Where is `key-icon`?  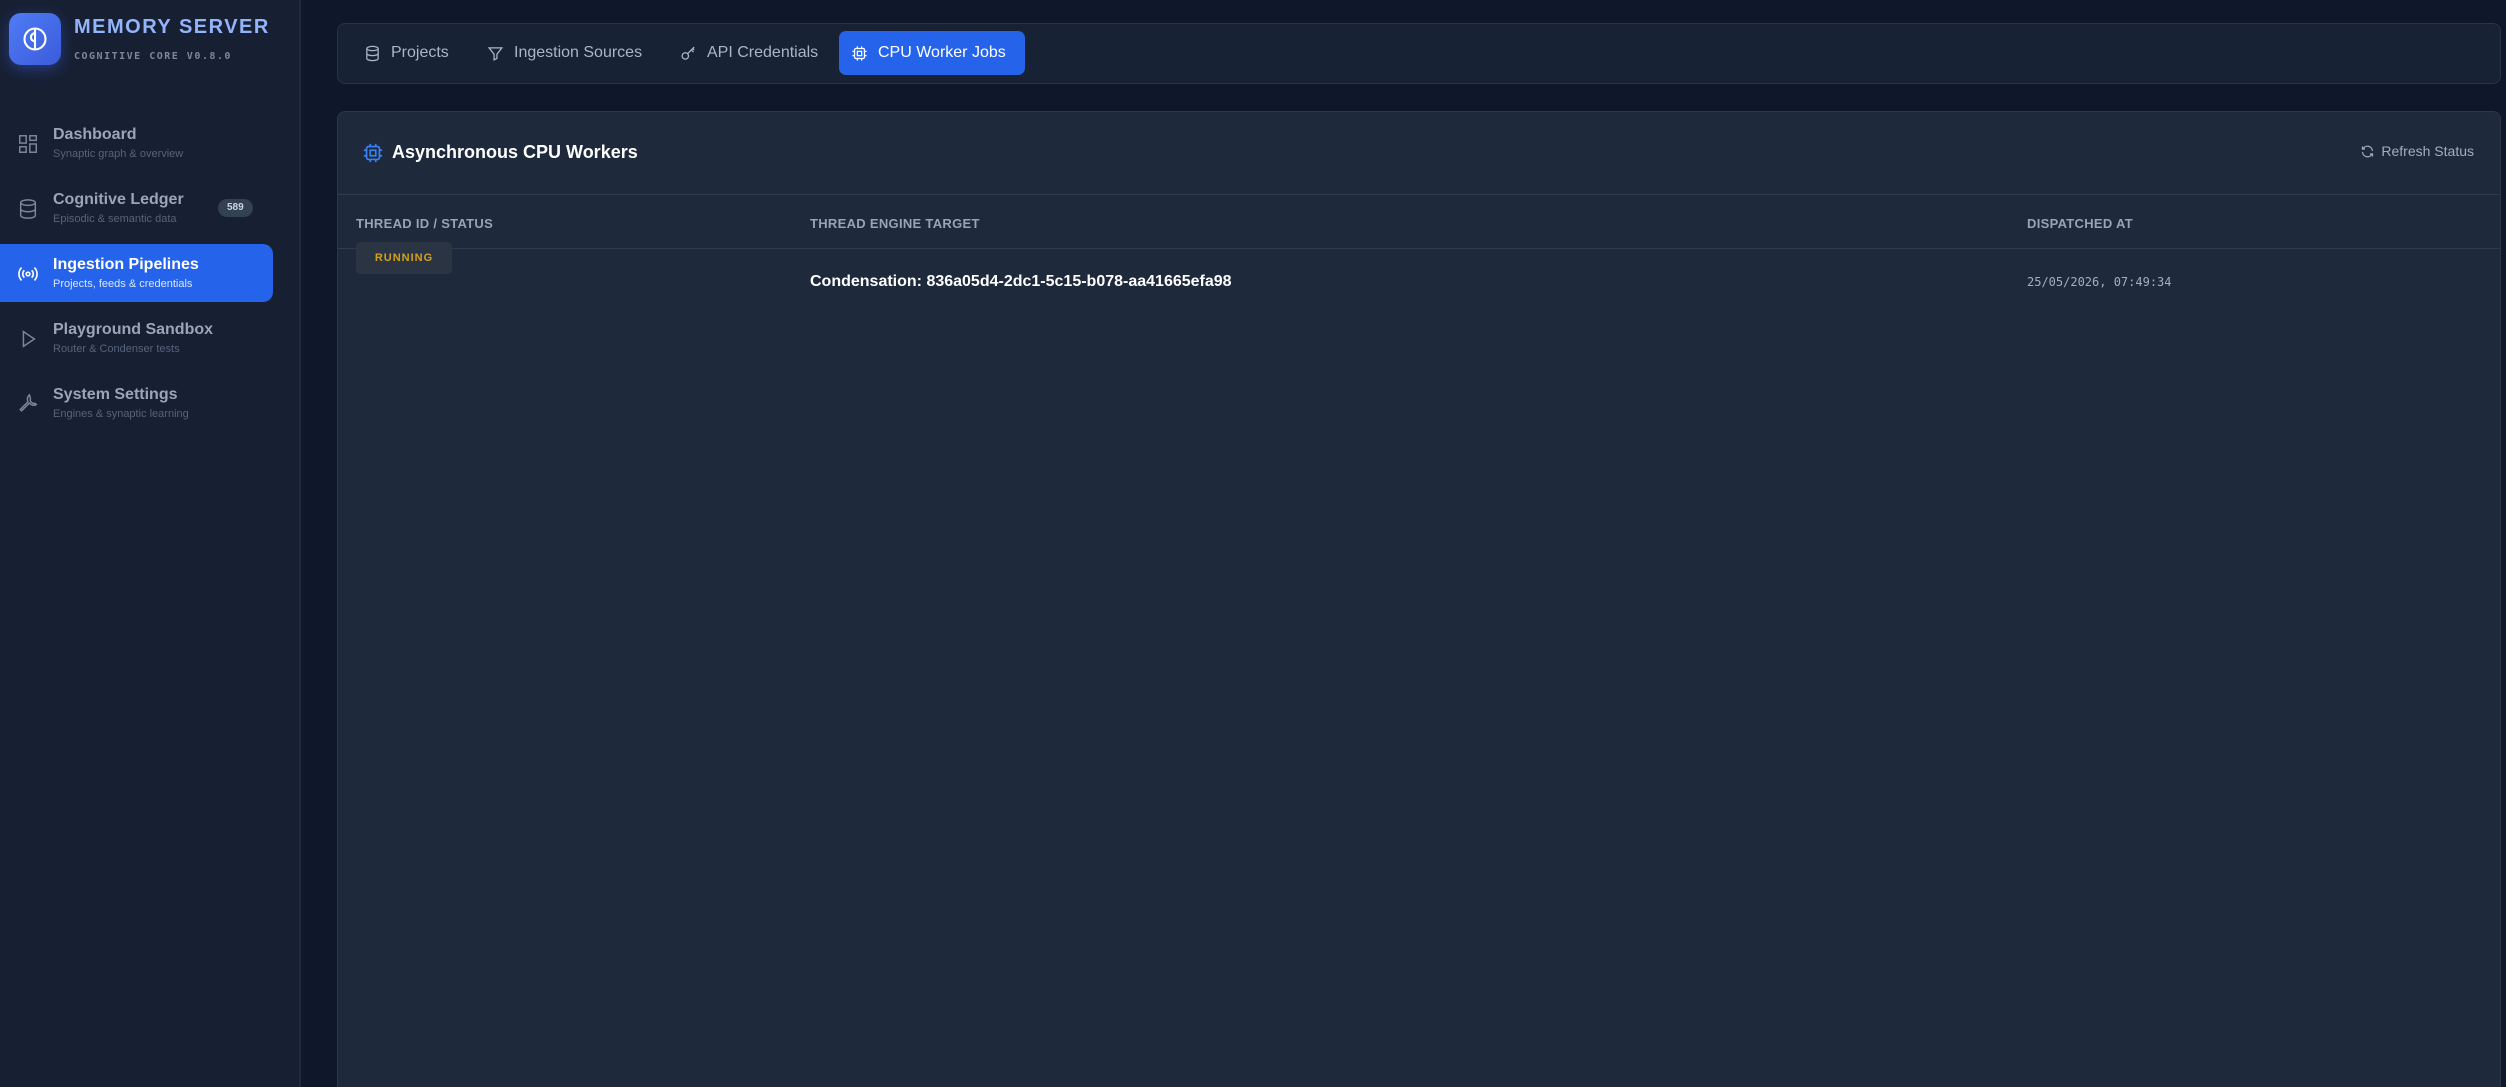 key-icon is located at coordinates (688, 53).